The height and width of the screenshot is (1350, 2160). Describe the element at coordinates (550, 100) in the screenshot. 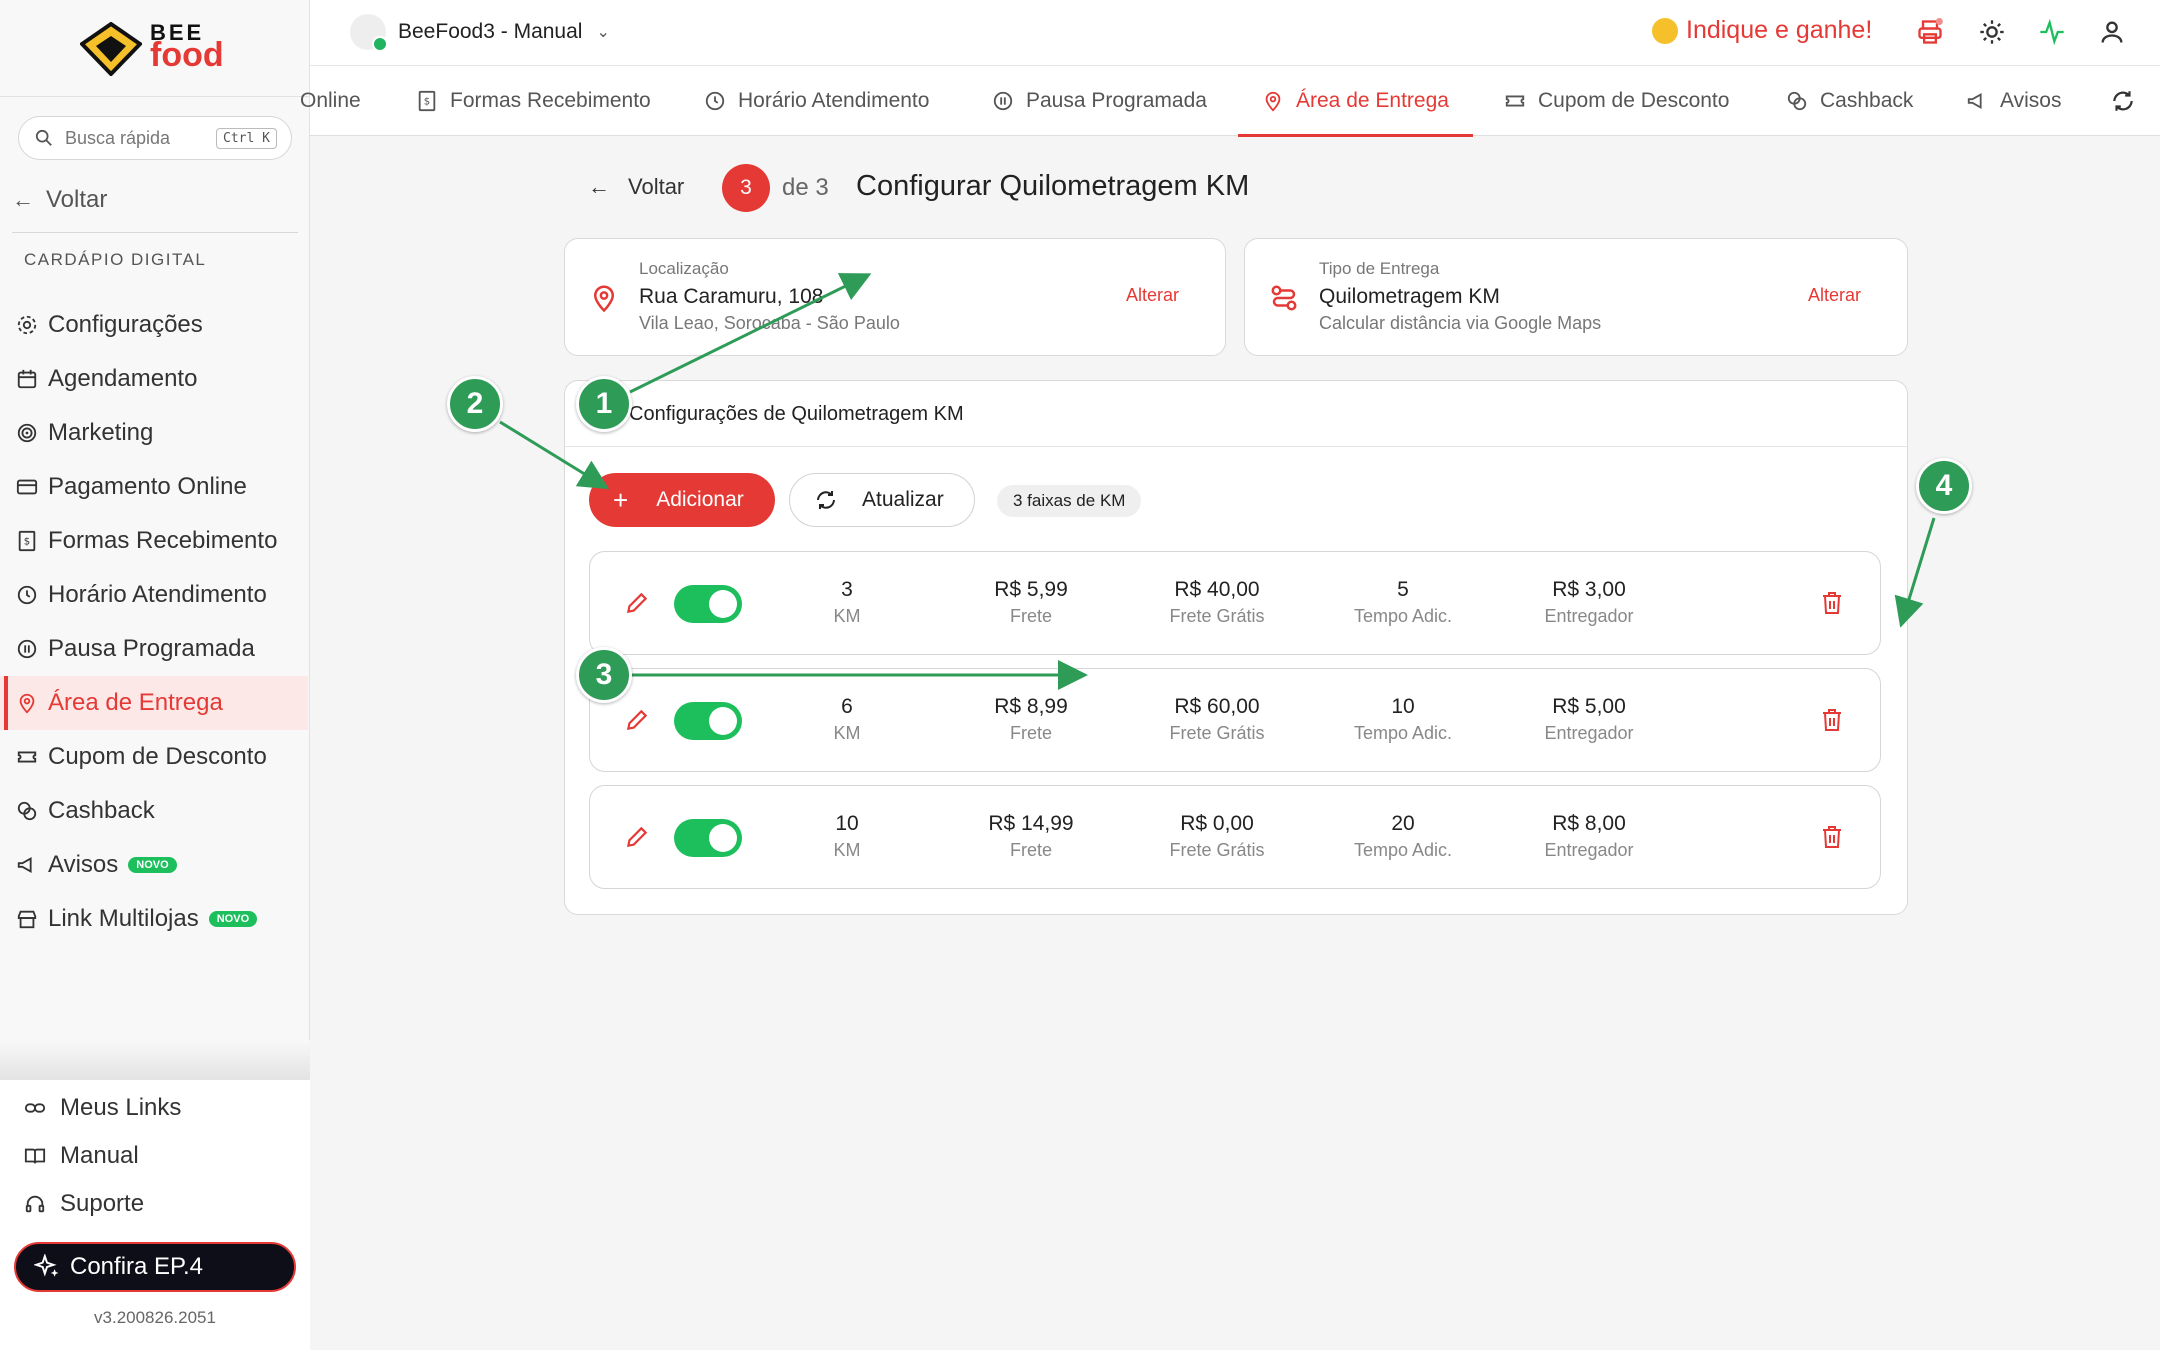

I see `tab-label: Formas Recebimento` at that location.